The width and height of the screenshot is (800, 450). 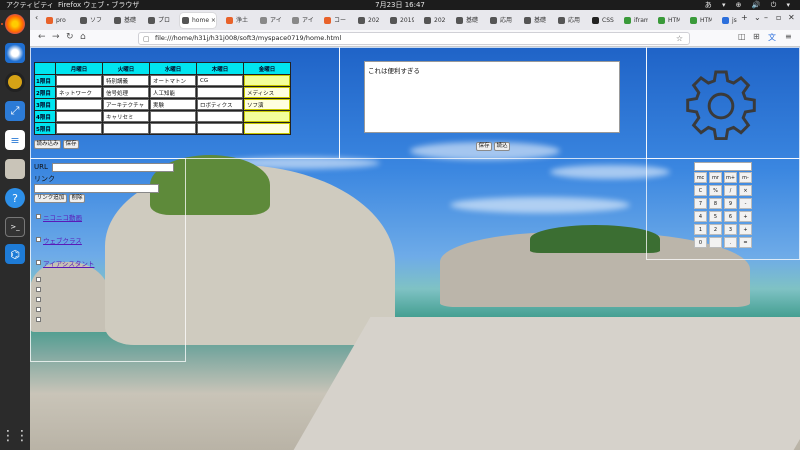 What do you see at coordinates (212, 20) in the screenshot?
I see `tab-close-icon: ×` at bounding box center [212, 20].